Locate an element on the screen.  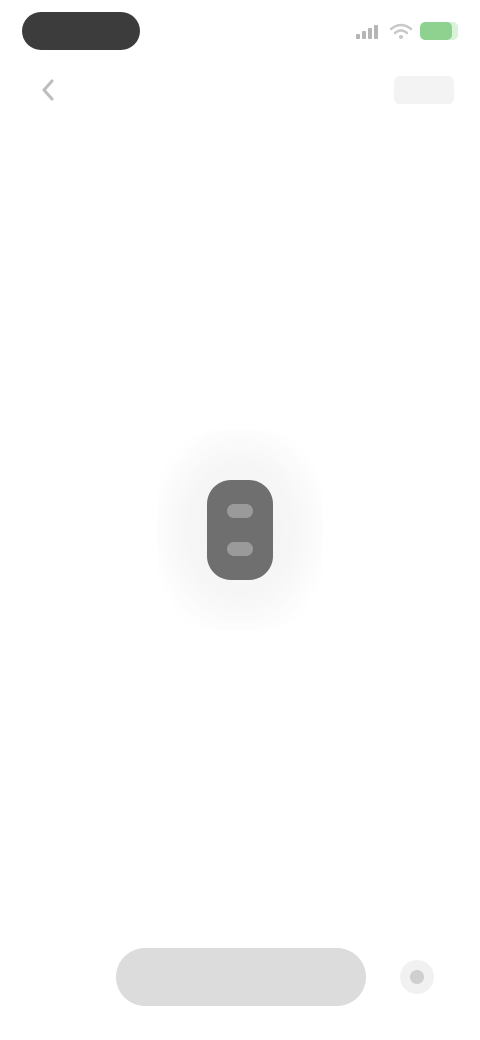
side-button is located at coordinates (417, 977).